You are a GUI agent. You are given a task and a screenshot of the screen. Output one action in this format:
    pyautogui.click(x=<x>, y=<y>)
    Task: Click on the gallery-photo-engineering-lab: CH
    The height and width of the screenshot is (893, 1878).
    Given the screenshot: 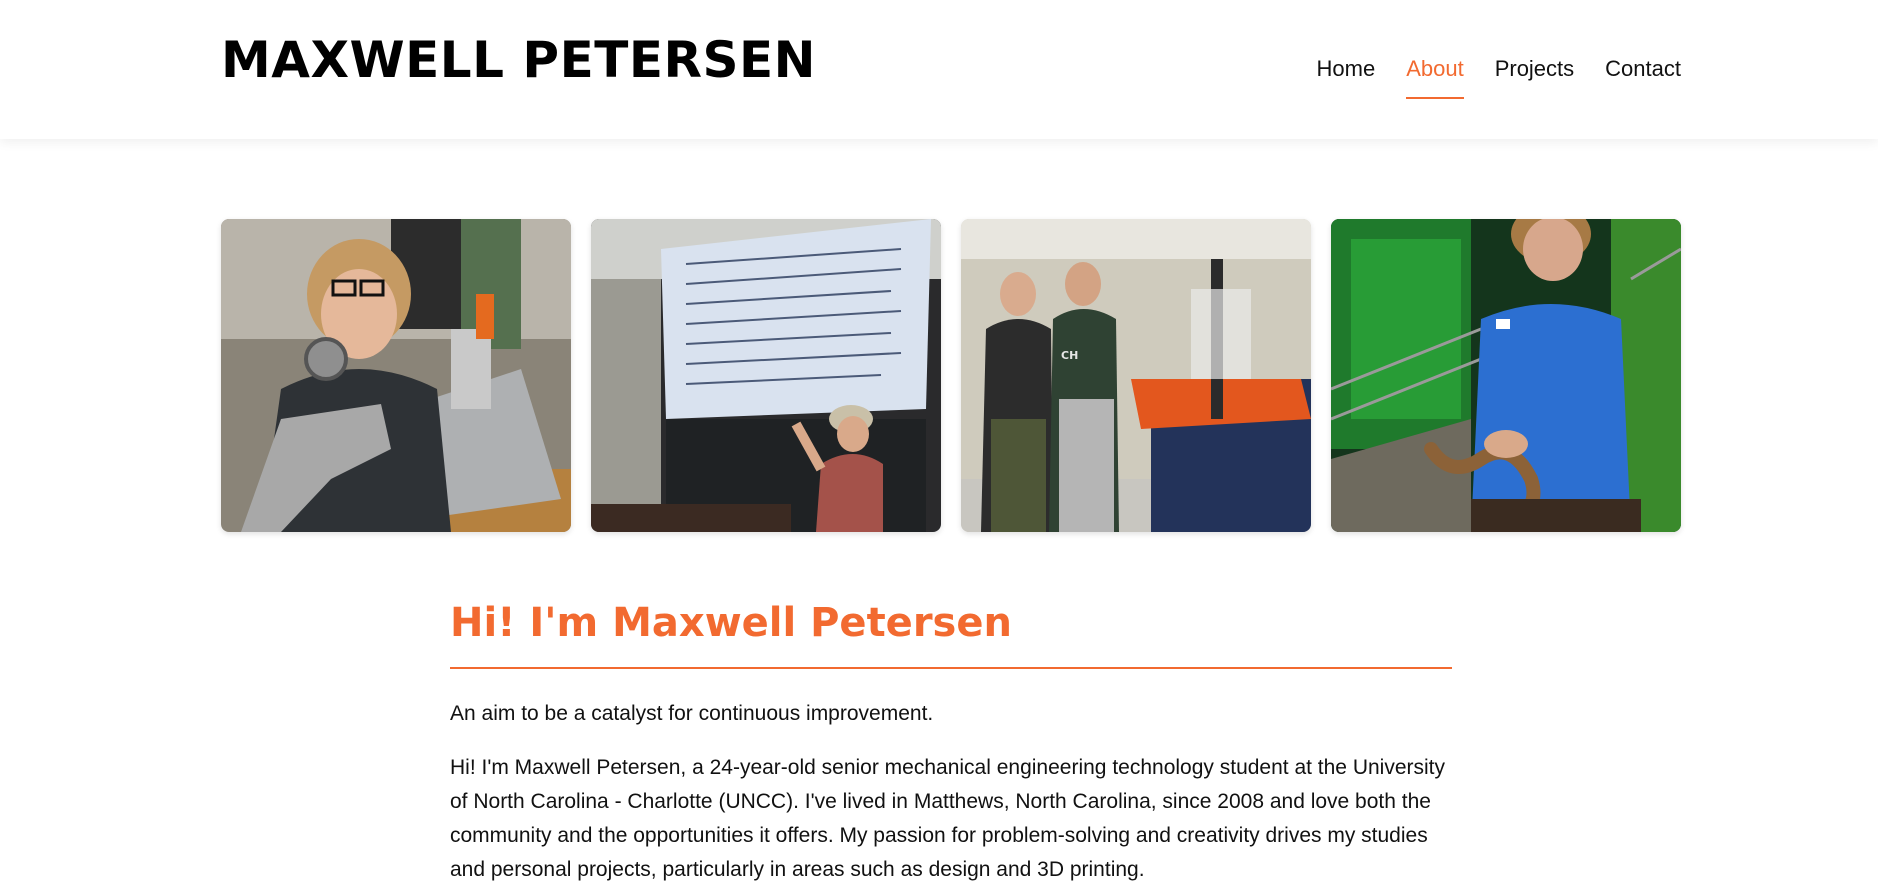 What is the action you would take?
    pyautogui.click(x=1136, y=375)
    